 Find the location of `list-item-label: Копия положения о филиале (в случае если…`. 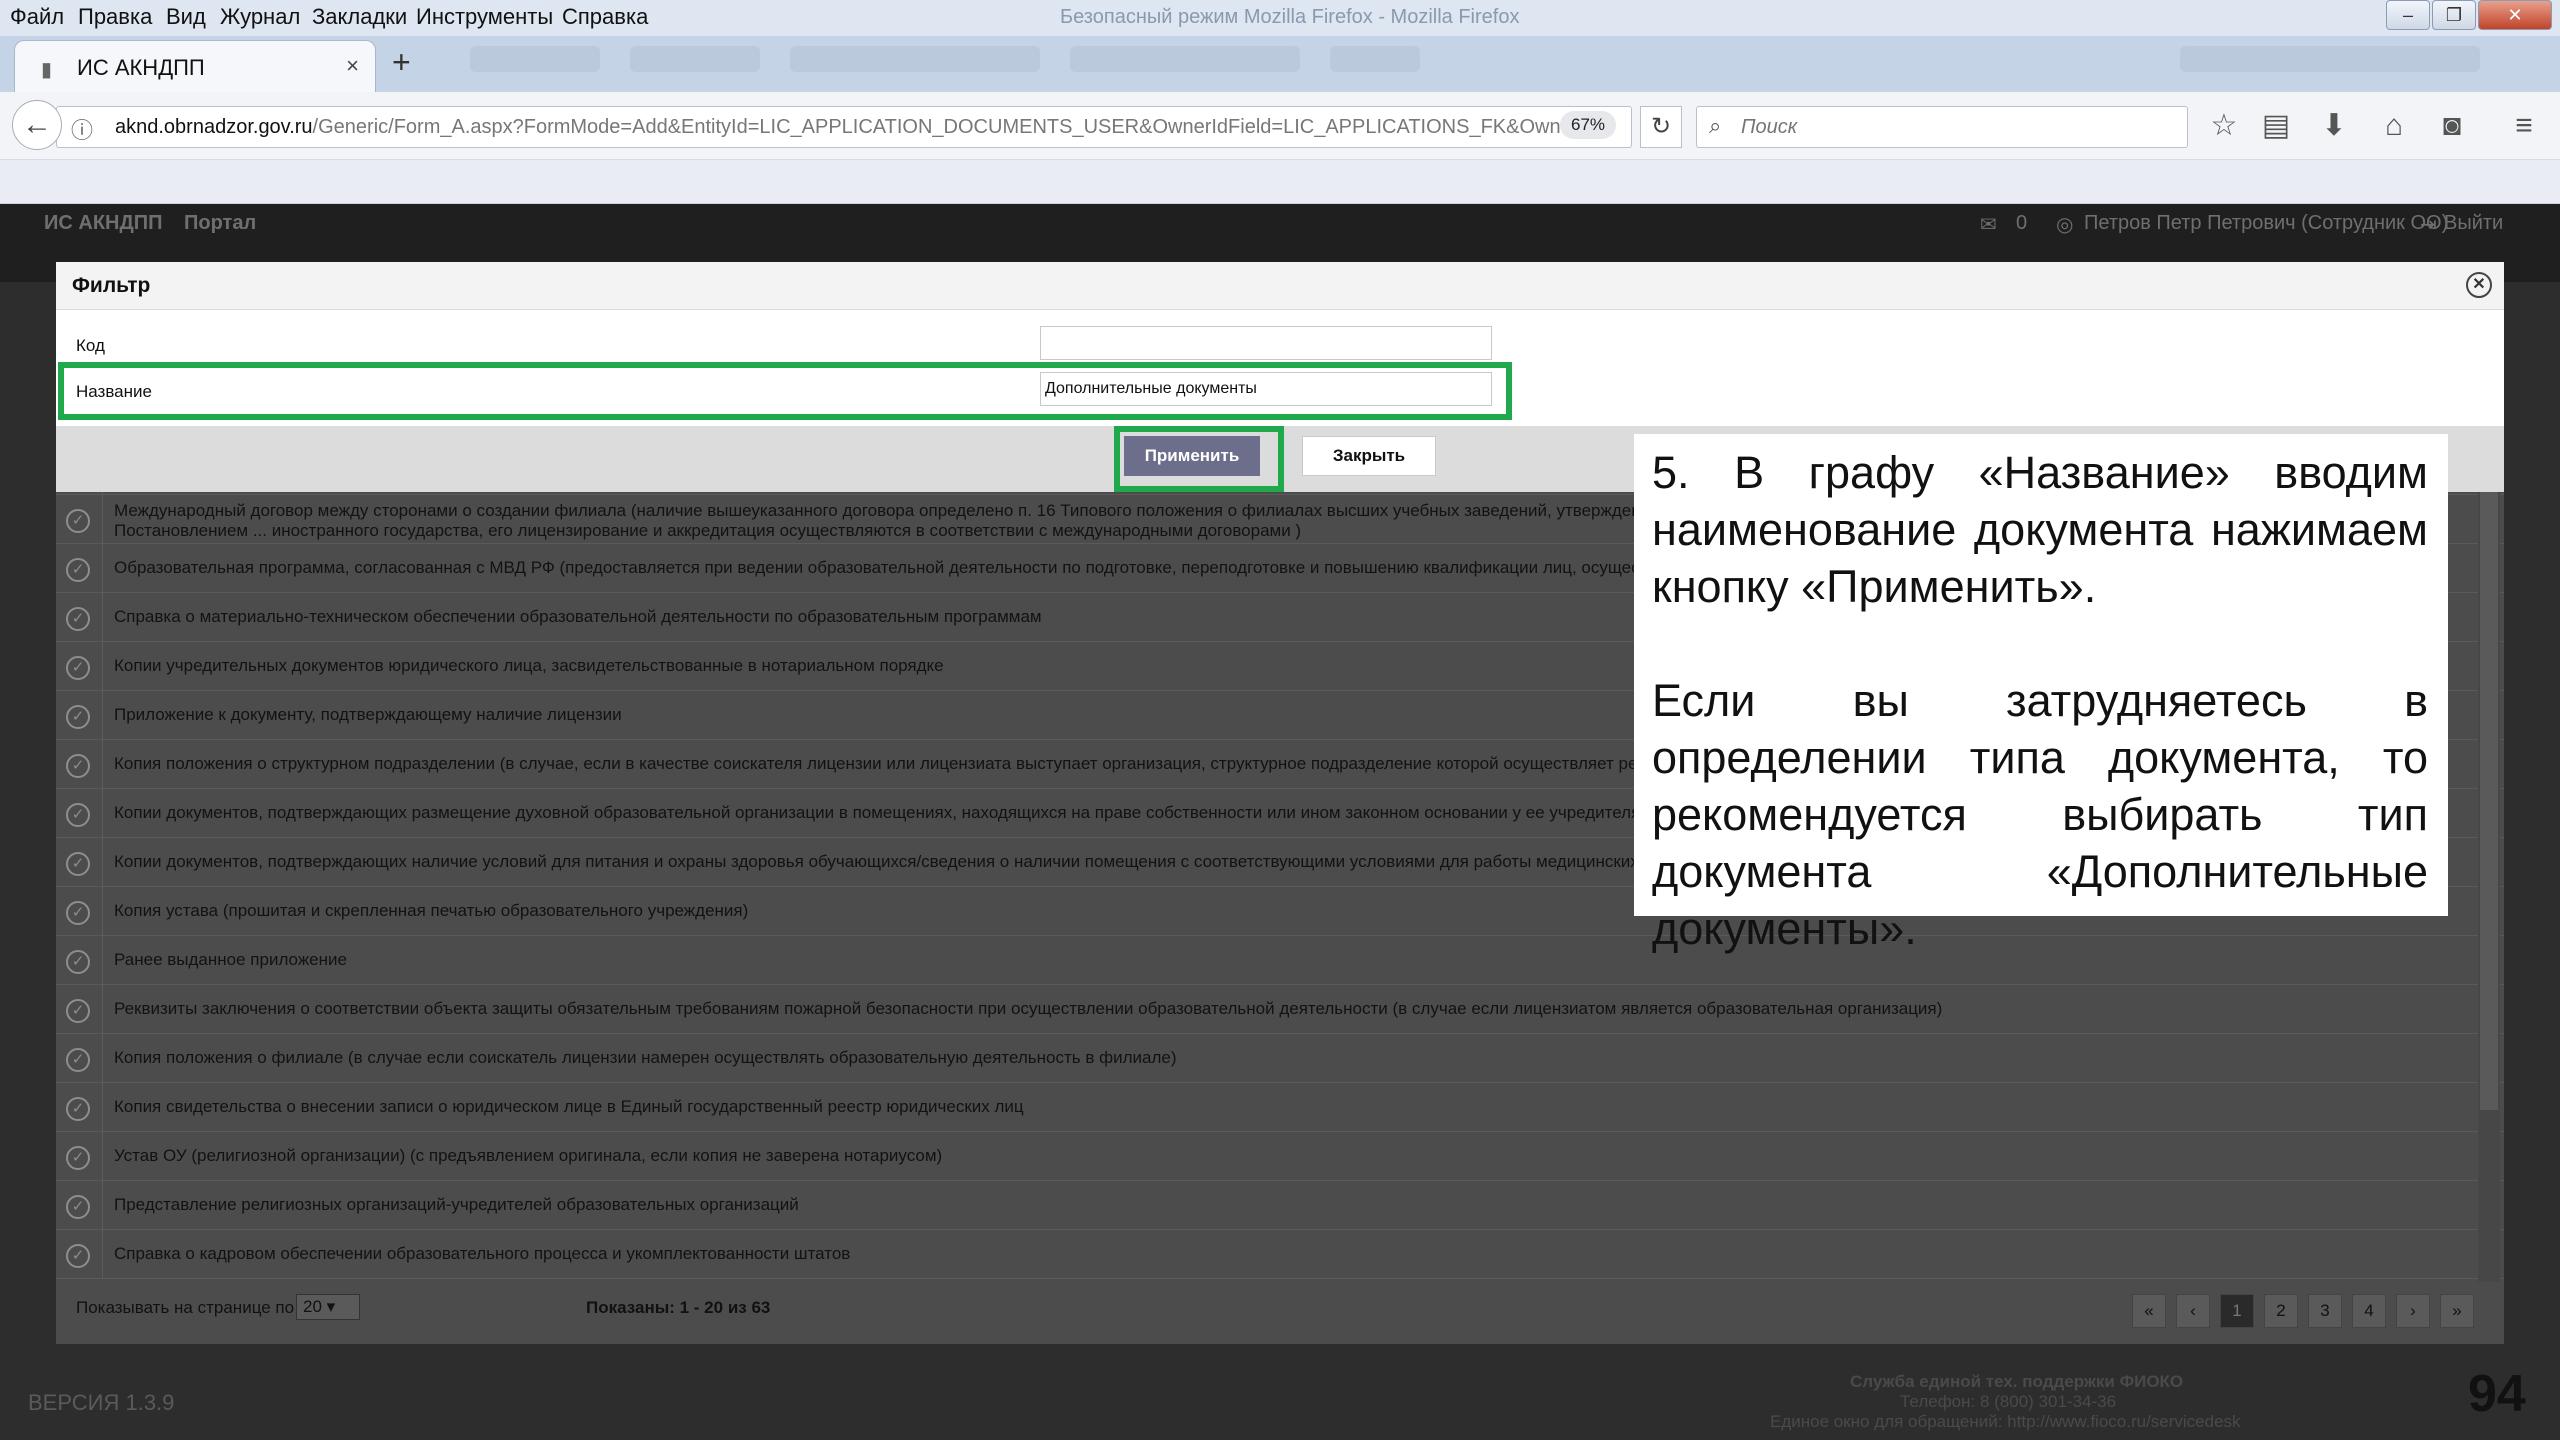

list-item-label: Копия положения о филиале (в случае если… is located at coordinates (645, 1057).